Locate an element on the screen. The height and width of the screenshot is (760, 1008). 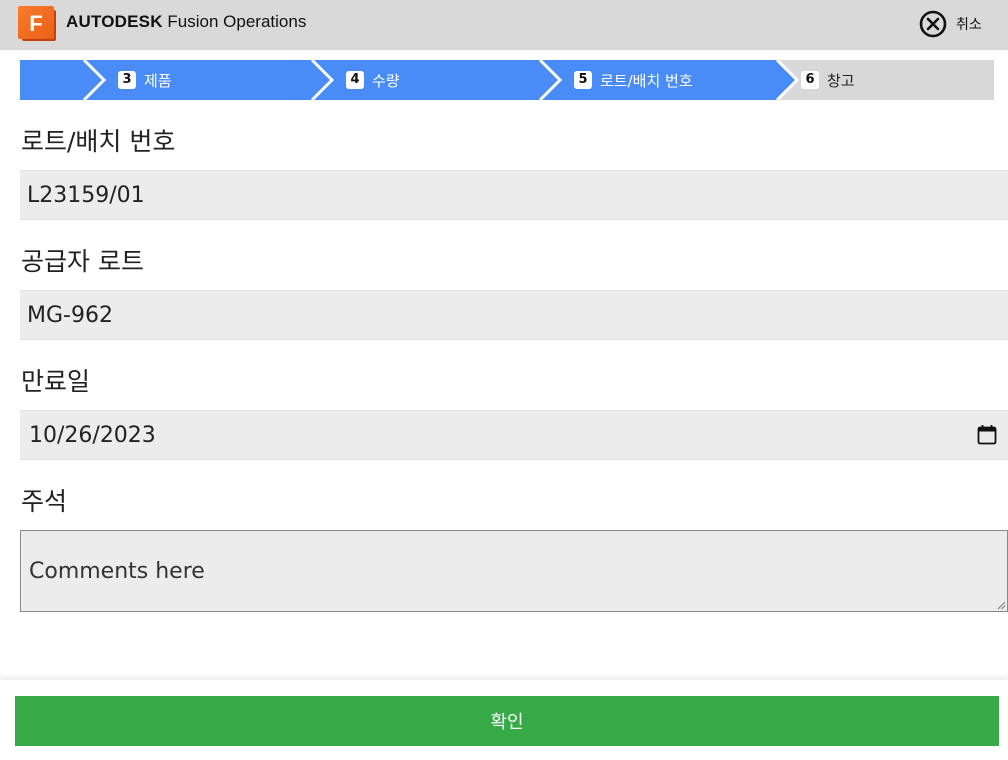
step-quantity: 4 수량 is located at coordinates (373, 80).